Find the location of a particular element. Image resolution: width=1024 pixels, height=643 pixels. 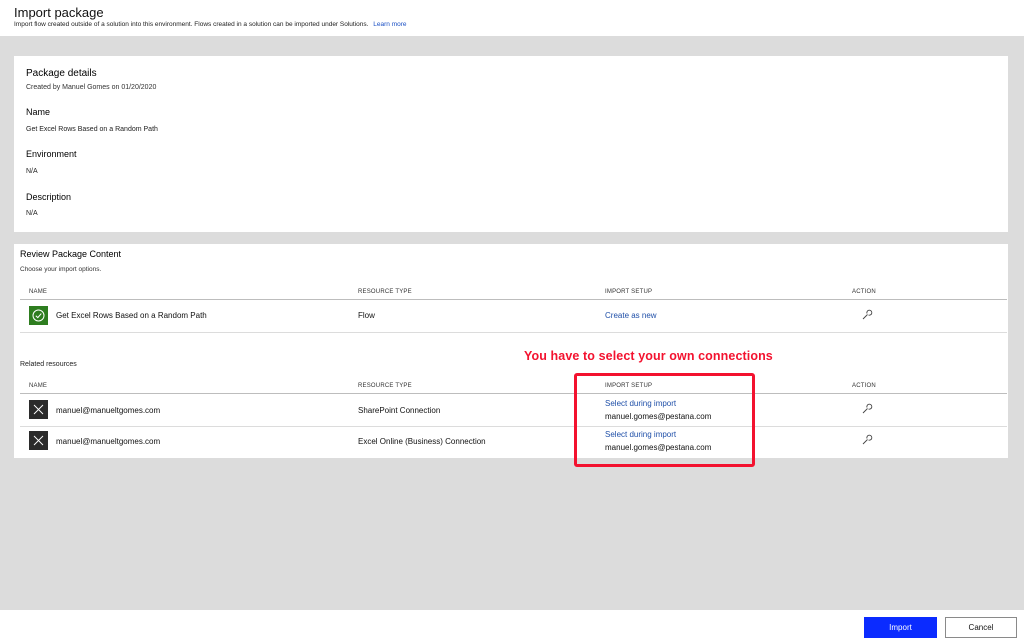

flow-status-icon is located at coordinates (38, 315).